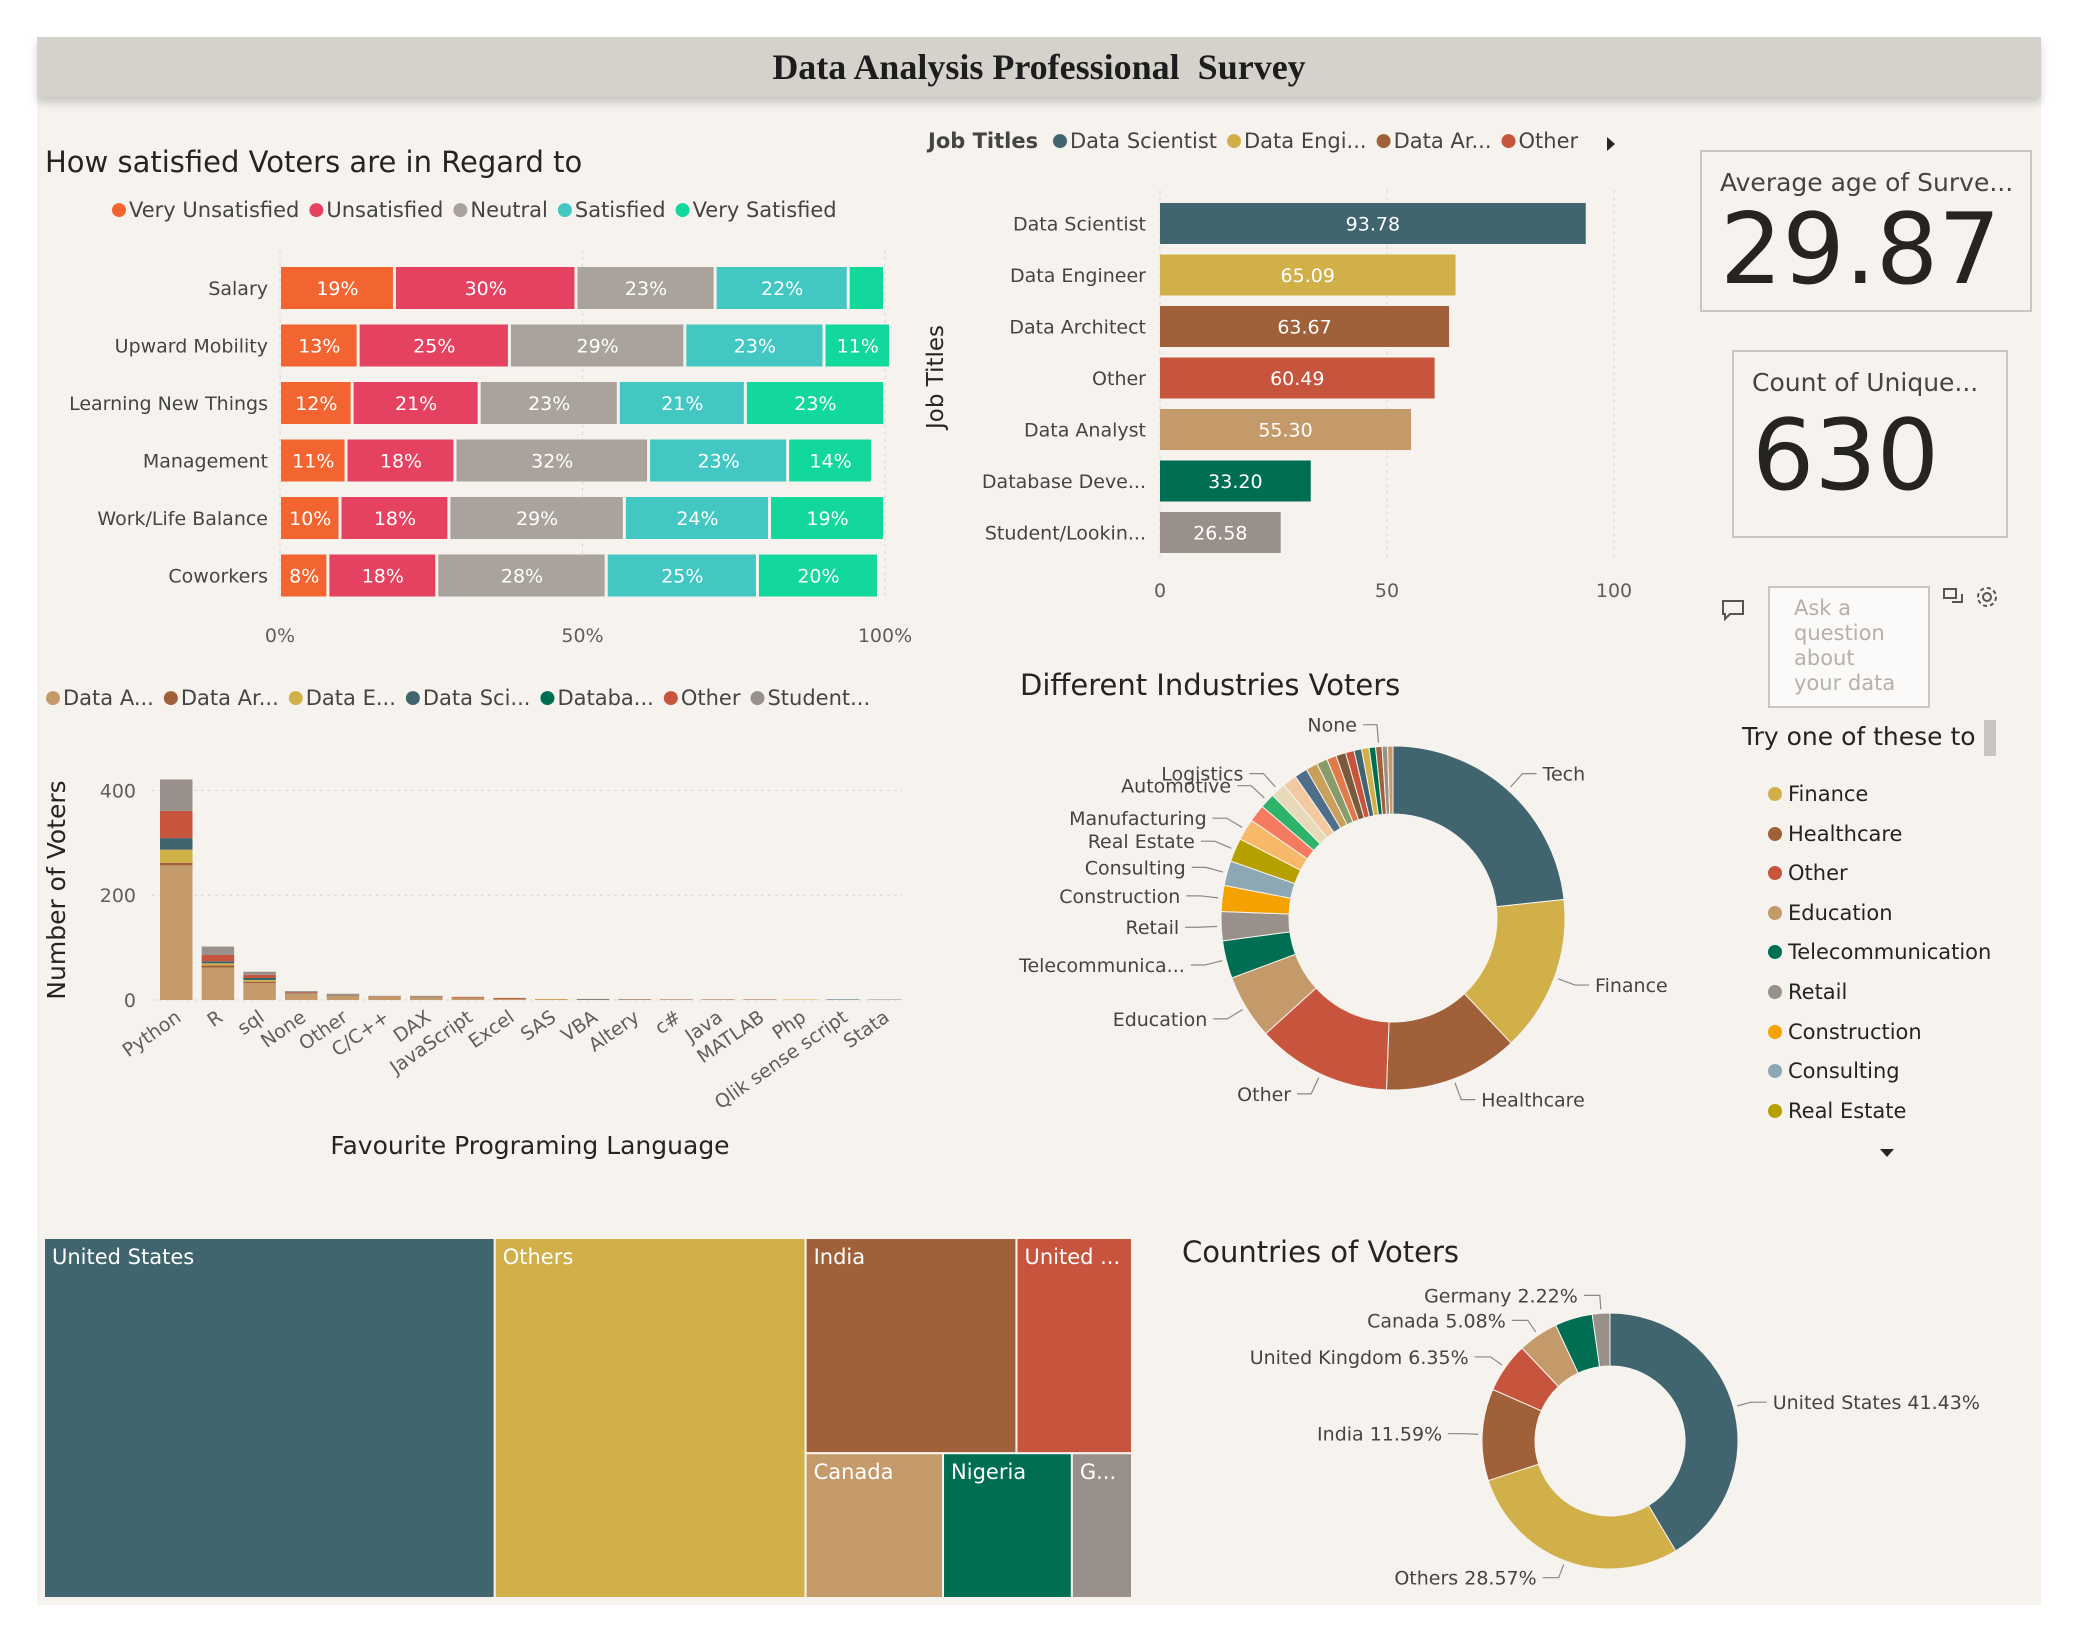 Image resolution: width=2075 pixels, height=1638 pixels. What do you see at coordinates (1830, 913) in the screenshot?
I see `qna-suggestion: Education` at bounding box center [1830, 913].